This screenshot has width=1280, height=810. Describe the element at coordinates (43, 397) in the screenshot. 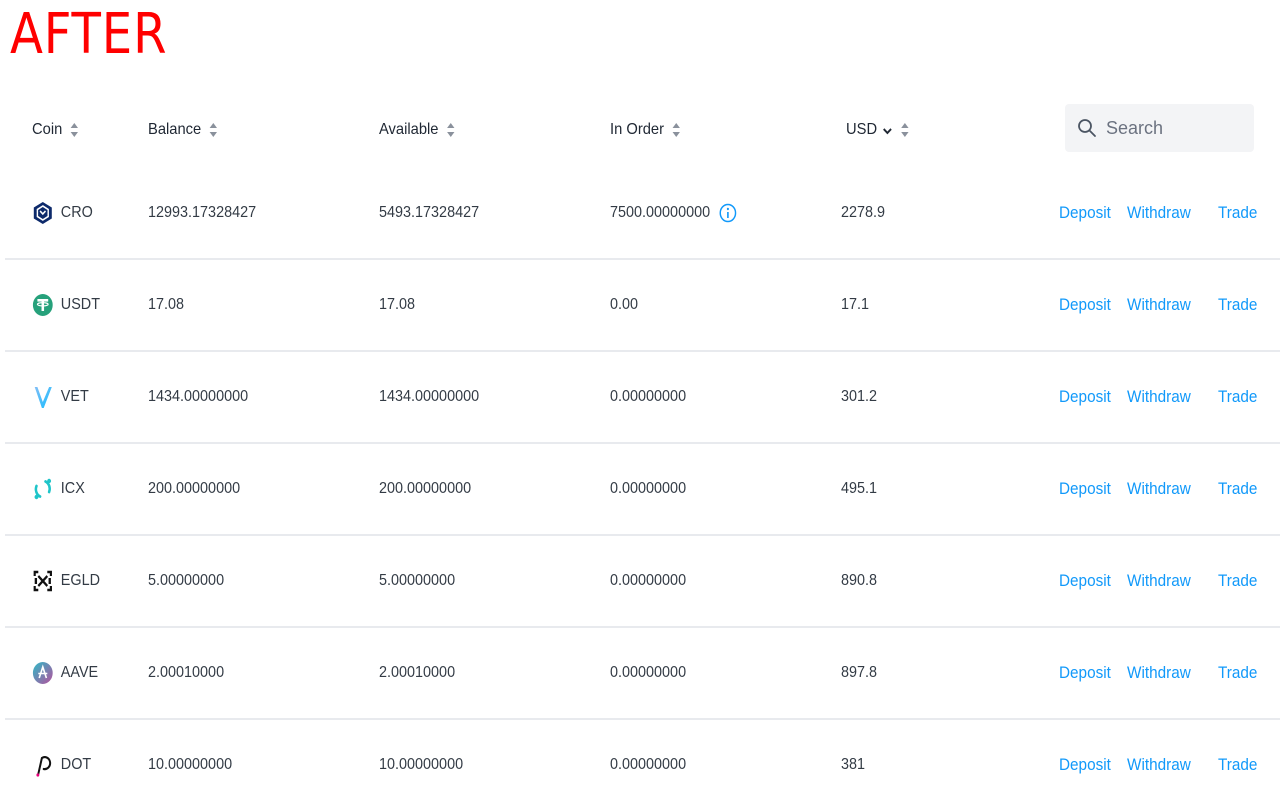

I see `vet-icon` at that location.